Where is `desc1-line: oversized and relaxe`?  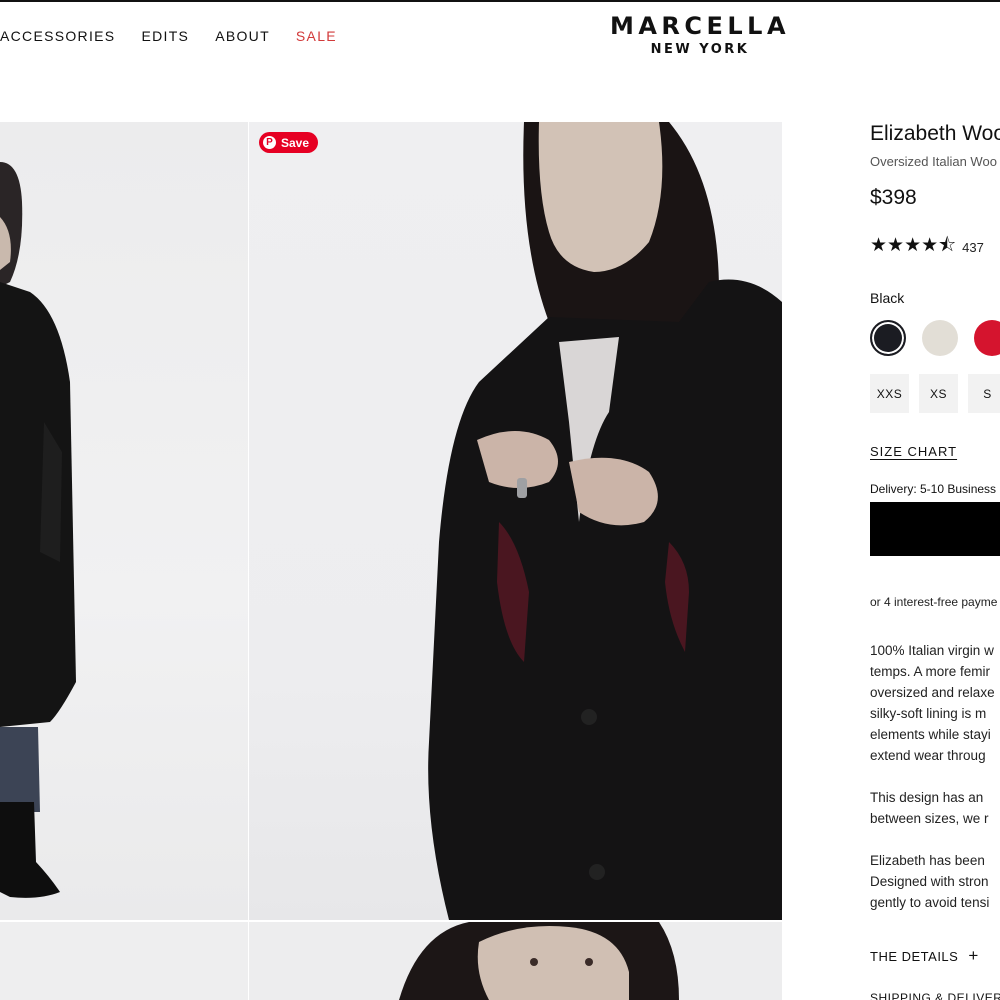 desc1-line: oversized and relaxe is located at coordinates (932, 692).